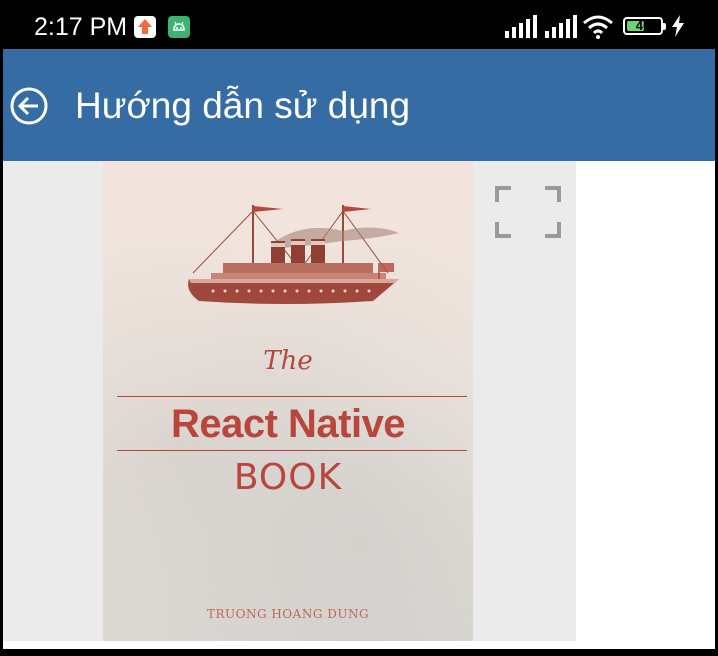 The height and width of the screenshot is (656, 718). Describe the element at coordinates (288, 424) in the screenshot. I see `cover-title: React Native` at that location.